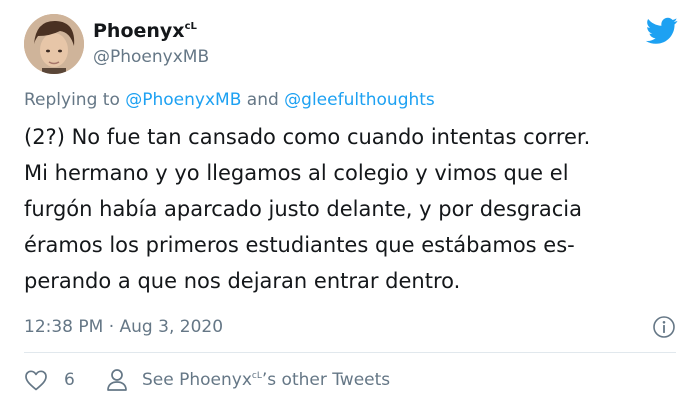 The width and height of the screenshot is (700, 406). What do you see at coordinates (242, 281) in the screenshot?
I see `tweet-text-line: perando a que nos dejaran entrar dentro.` at bounding box center [242, 281].